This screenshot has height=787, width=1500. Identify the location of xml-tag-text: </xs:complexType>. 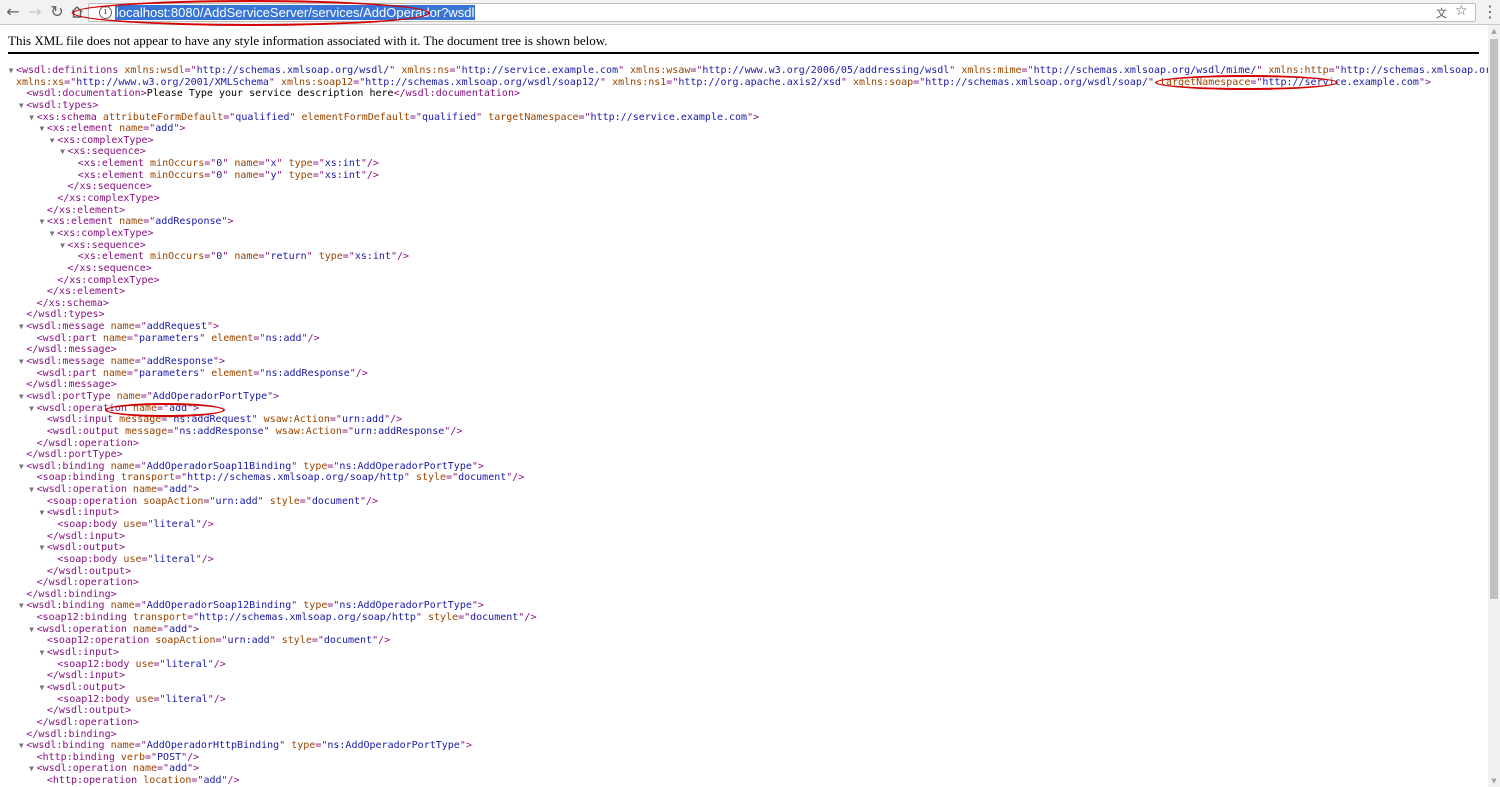
(108, 280).